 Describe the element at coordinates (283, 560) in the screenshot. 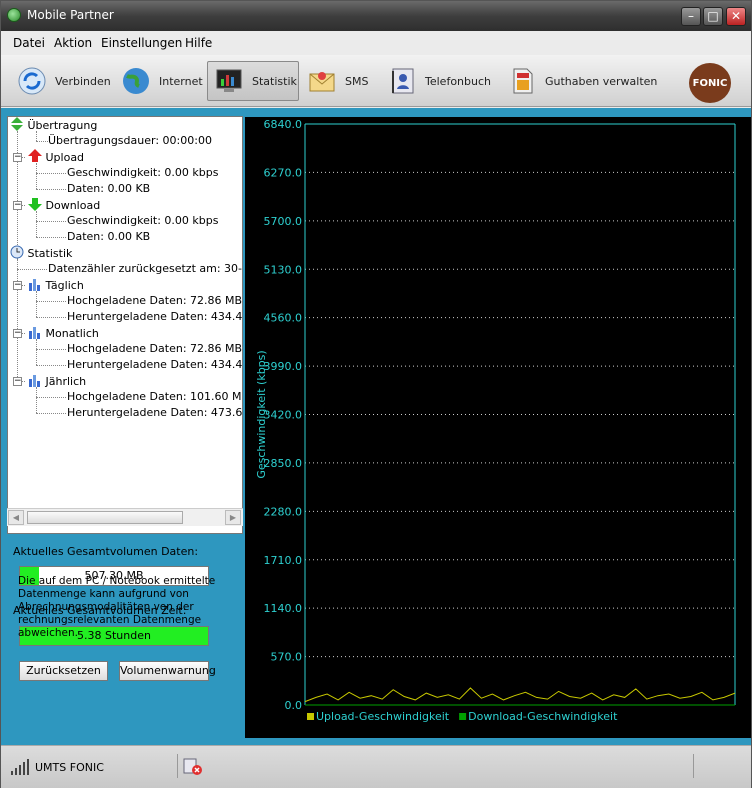

I see `y-tick-label: 1710.0` at that location.